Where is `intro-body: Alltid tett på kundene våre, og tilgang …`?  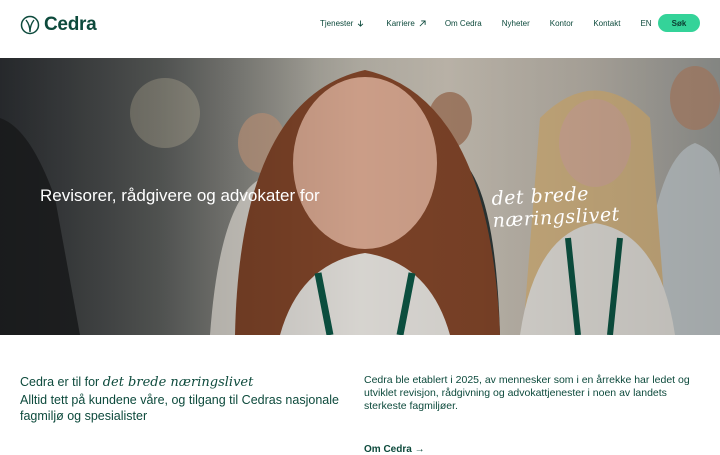 intro-body: Alltid tett på kundene våre, og tilgang … is located at coordinates (179, 408).